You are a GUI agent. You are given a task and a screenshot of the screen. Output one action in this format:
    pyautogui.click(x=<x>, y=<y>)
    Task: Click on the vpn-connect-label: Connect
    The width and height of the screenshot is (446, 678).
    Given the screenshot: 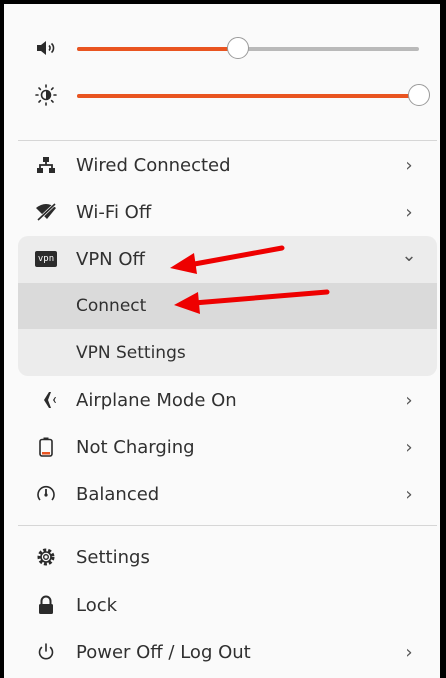 What is the action you would take?
    pyautogui.click(x=111, y=306)
    